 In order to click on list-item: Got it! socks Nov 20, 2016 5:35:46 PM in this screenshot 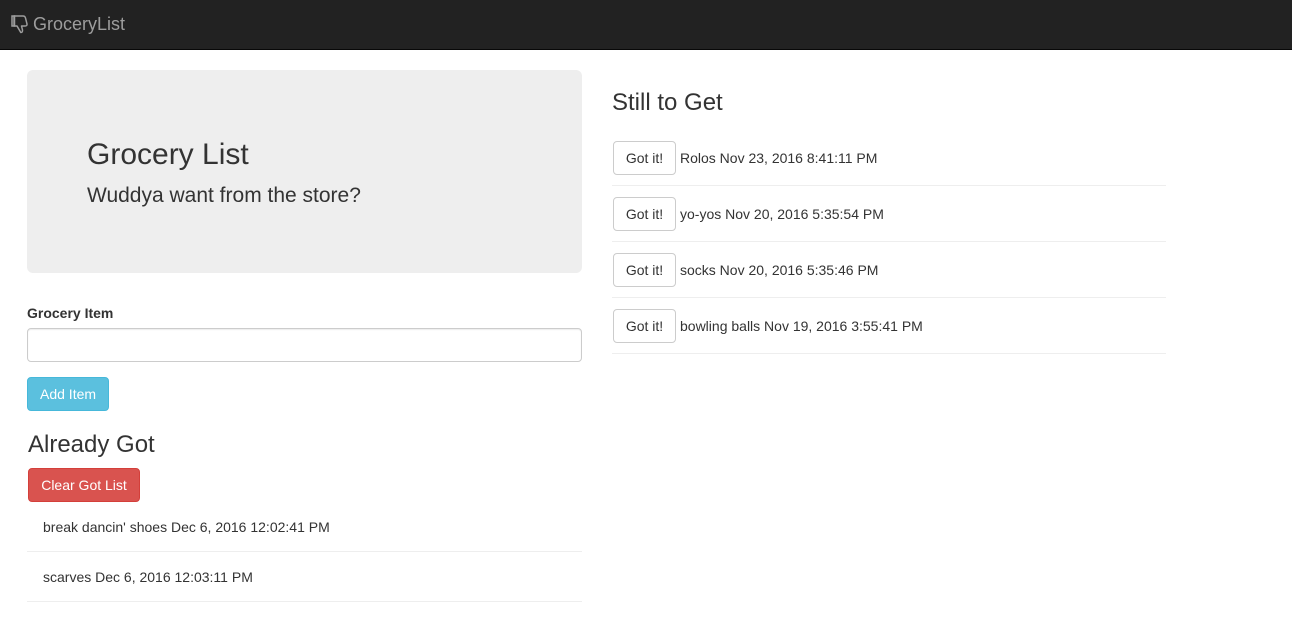, I will do `click(889, 270)`.